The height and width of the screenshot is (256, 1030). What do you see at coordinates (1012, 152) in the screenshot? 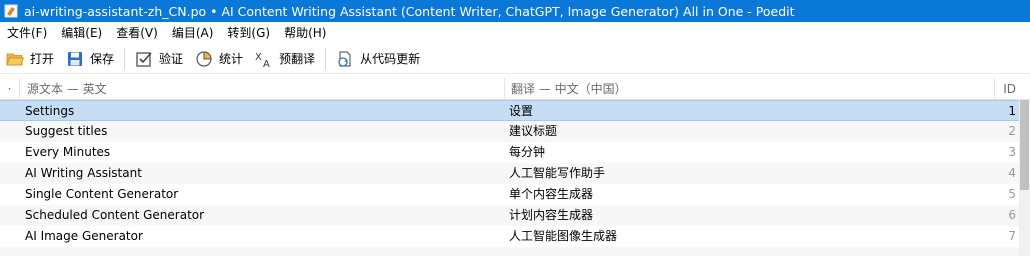
I see `row-id: 3` at bounding box center [1012, 152].